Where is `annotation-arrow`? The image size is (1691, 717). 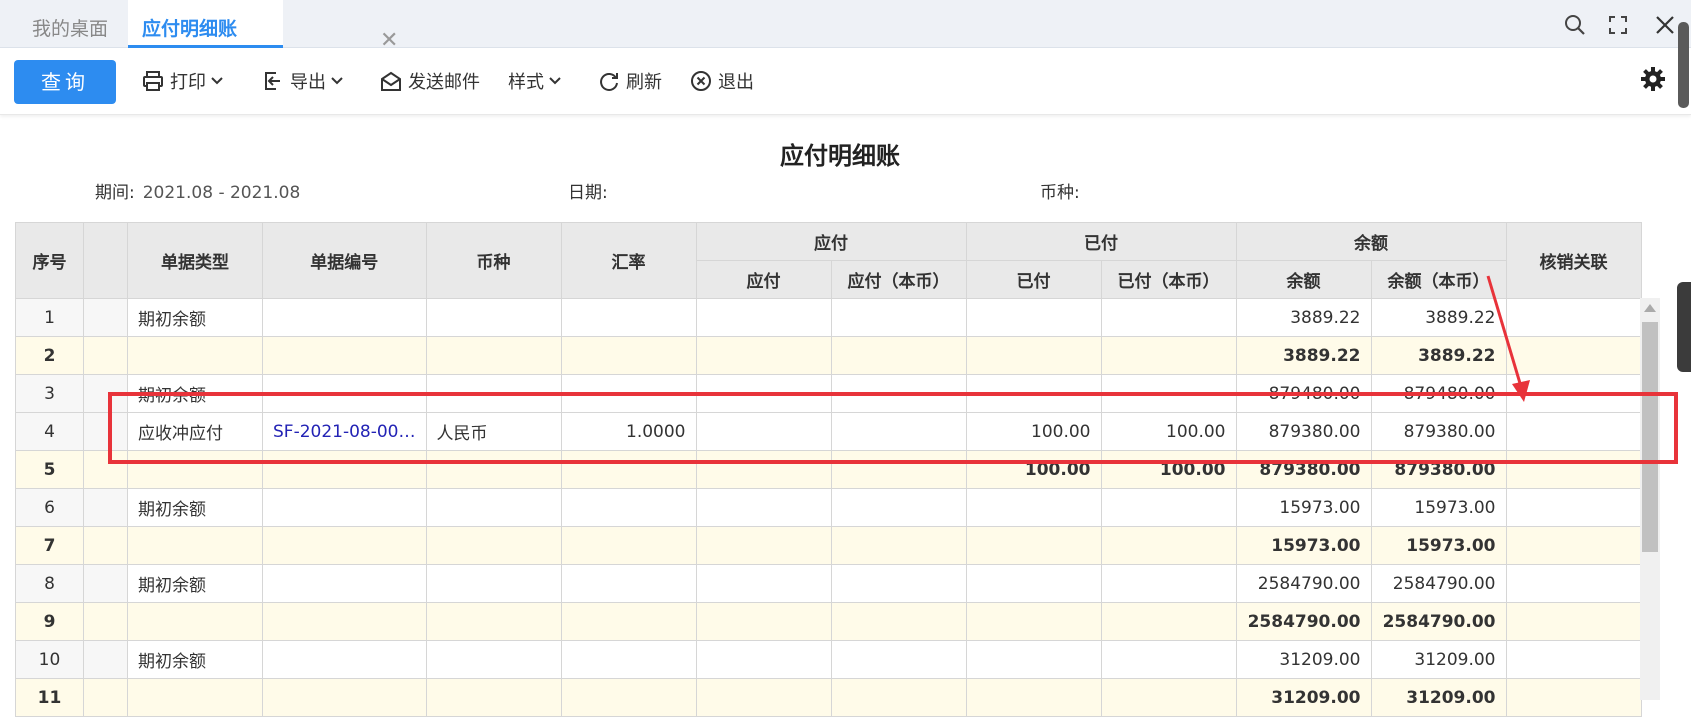 annotation-arrow is located at coordinates (1508, 338).